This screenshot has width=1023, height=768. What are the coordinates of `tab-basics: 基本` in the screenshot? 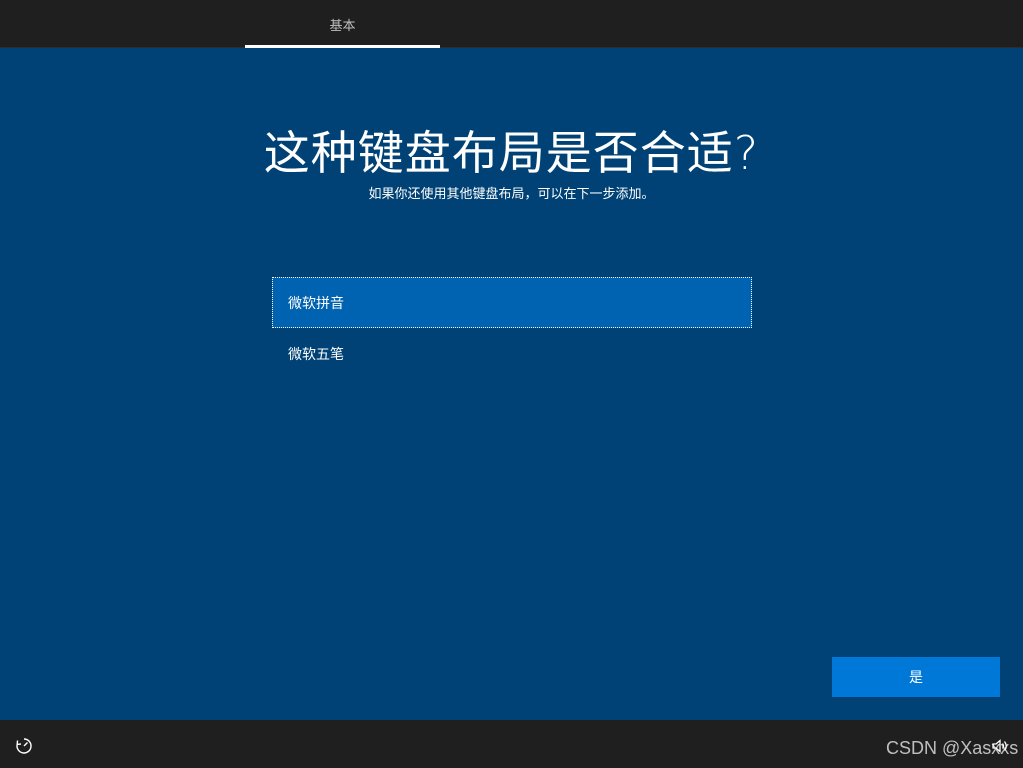 It's located at (342, 24).